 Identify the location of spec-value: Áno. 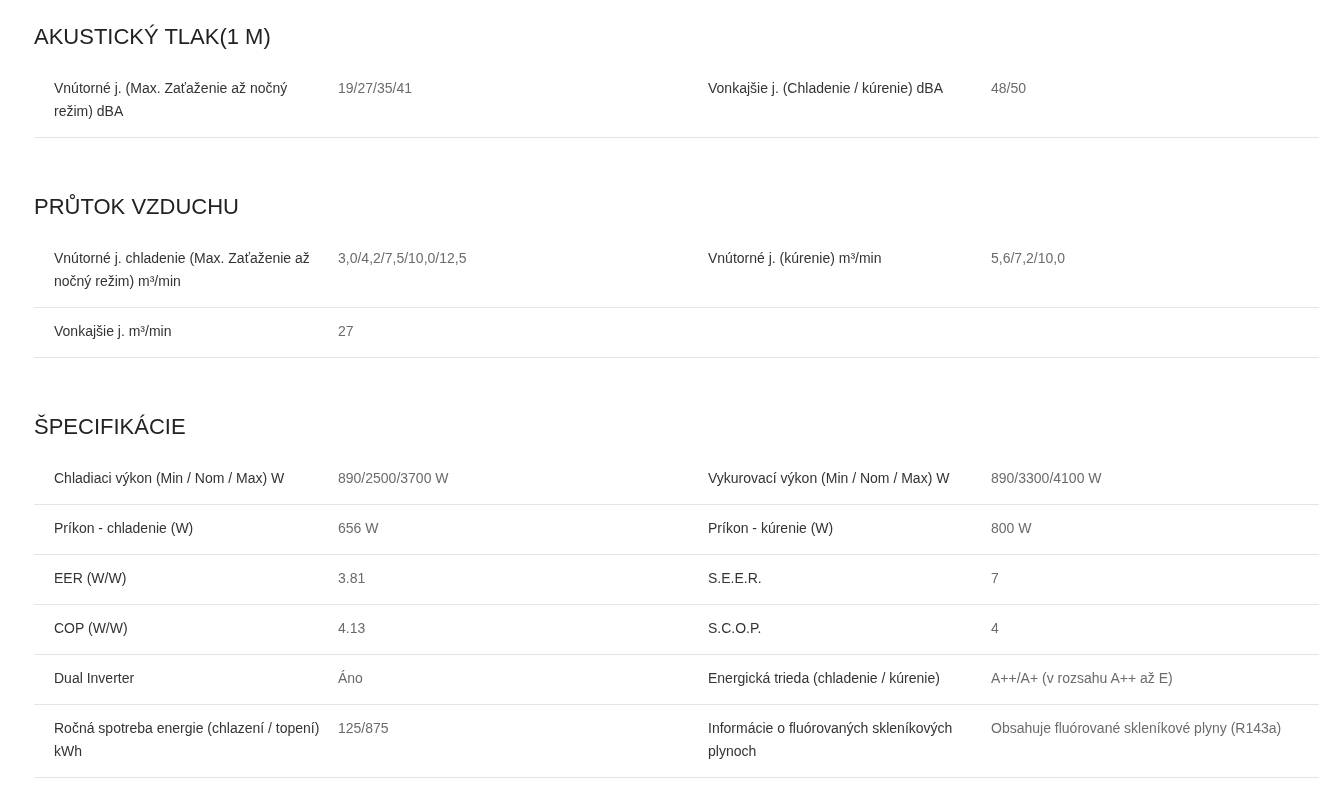
(351, 678).